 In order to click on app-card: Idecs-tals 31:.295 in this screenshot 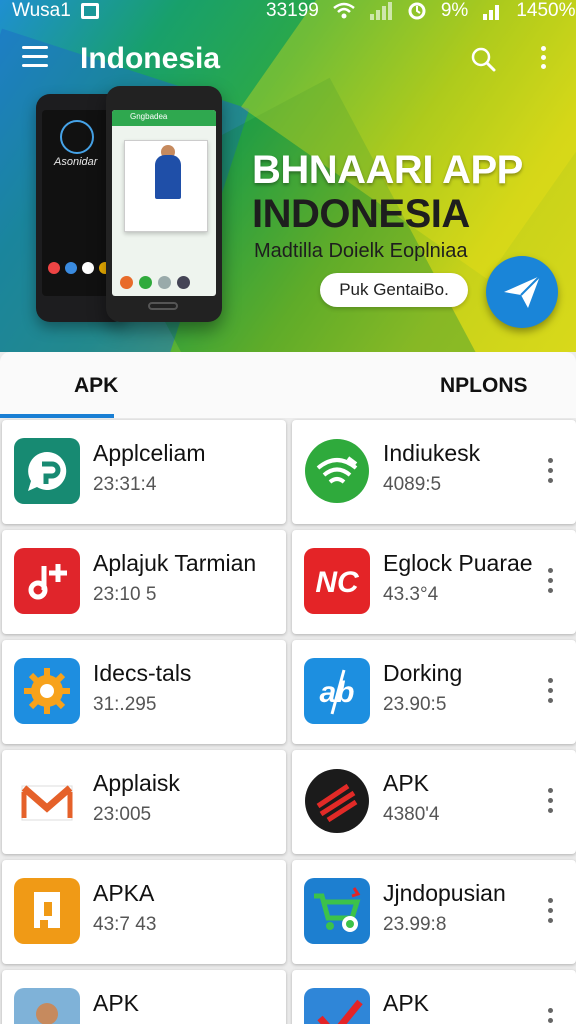, I will do `click(144, 692)`.